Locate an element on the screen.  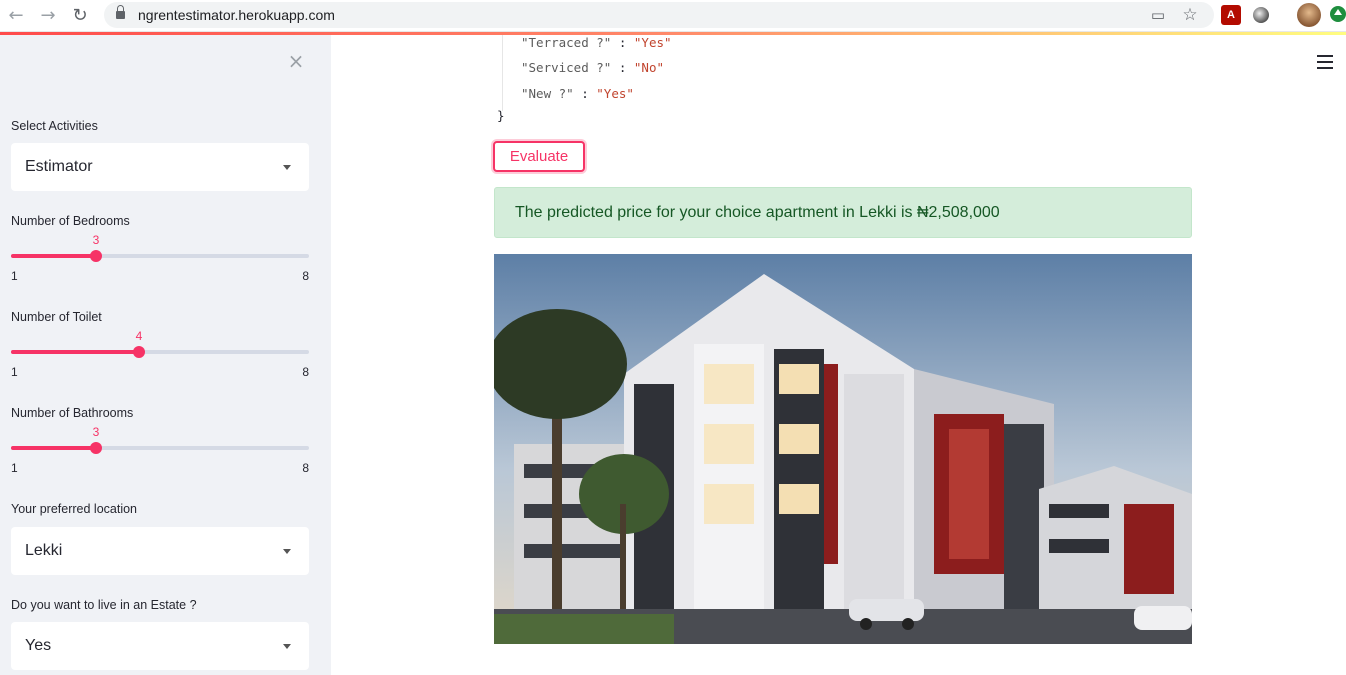
bathrooms-label: Number of Bathrooms is located at coordinates (72, 413).